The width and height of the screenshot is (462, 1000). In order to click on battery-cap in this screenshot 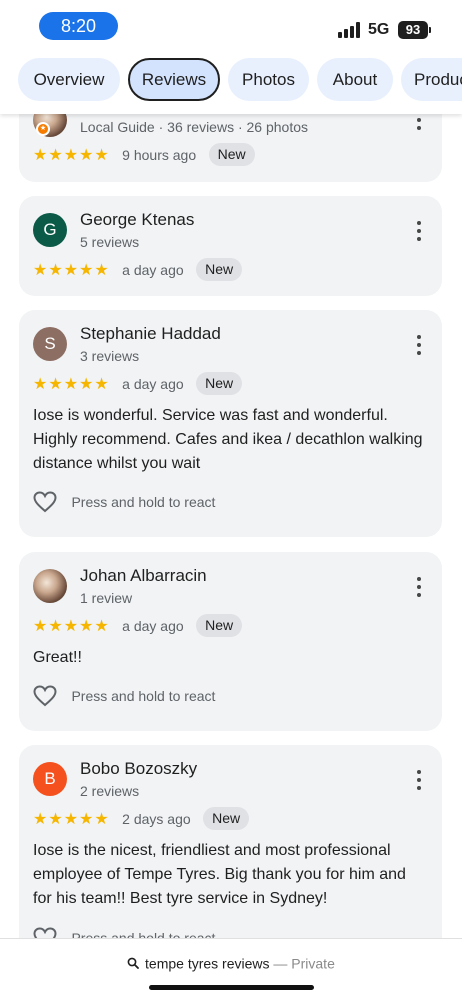, I will do `click(430, 30)`.